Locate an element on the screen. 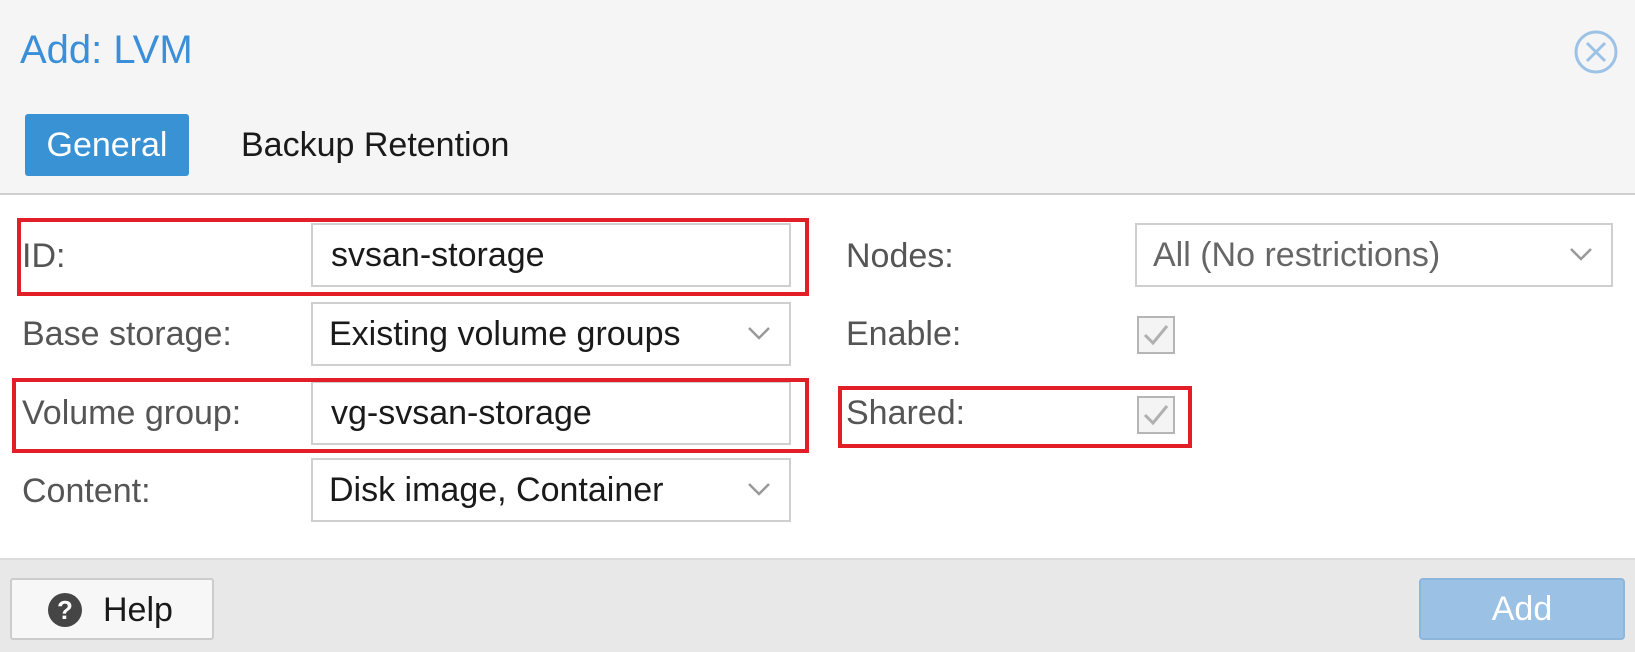  id-input-value: svsan-storage is located at coordinates (438, 255).